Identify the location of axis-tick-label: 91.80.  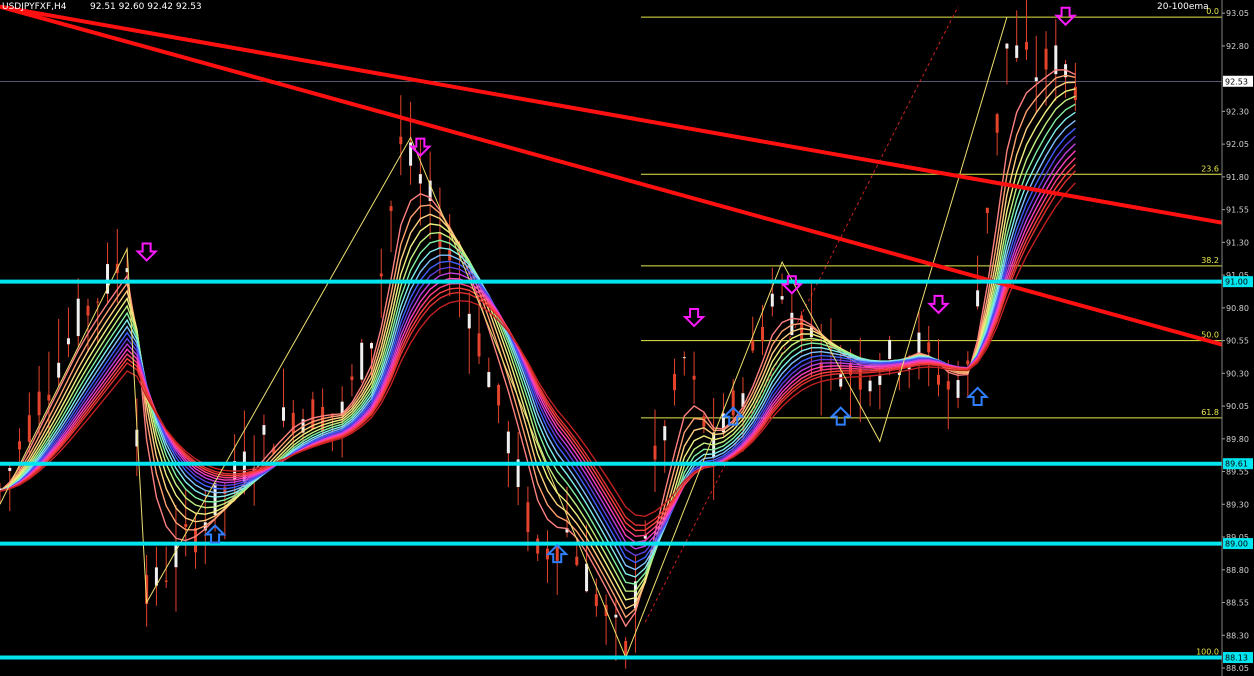
(1237, 177).